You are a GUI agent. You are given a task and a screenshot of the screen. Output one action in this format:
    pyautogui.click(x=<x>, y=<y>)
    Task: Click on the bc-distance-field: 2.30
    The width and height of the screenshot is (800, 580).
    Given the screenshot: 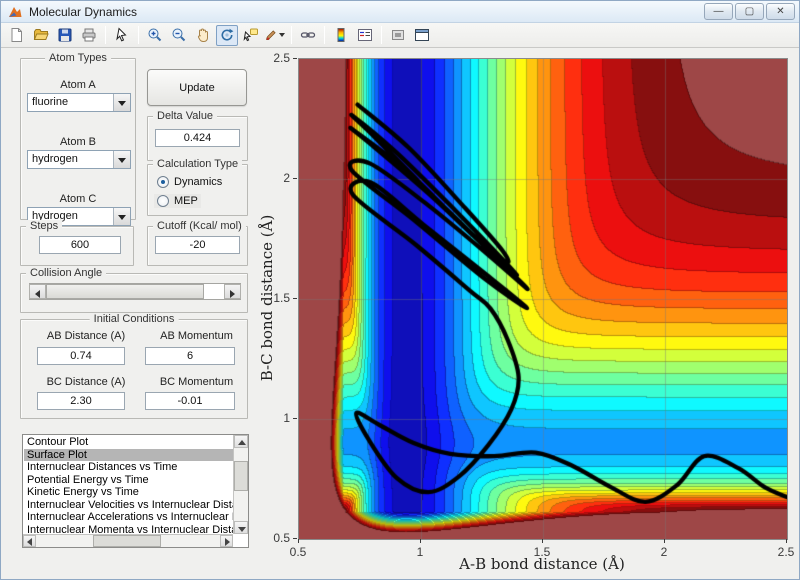 What is the action you would take?
    pyautogui.click(x=81, y=401)
    